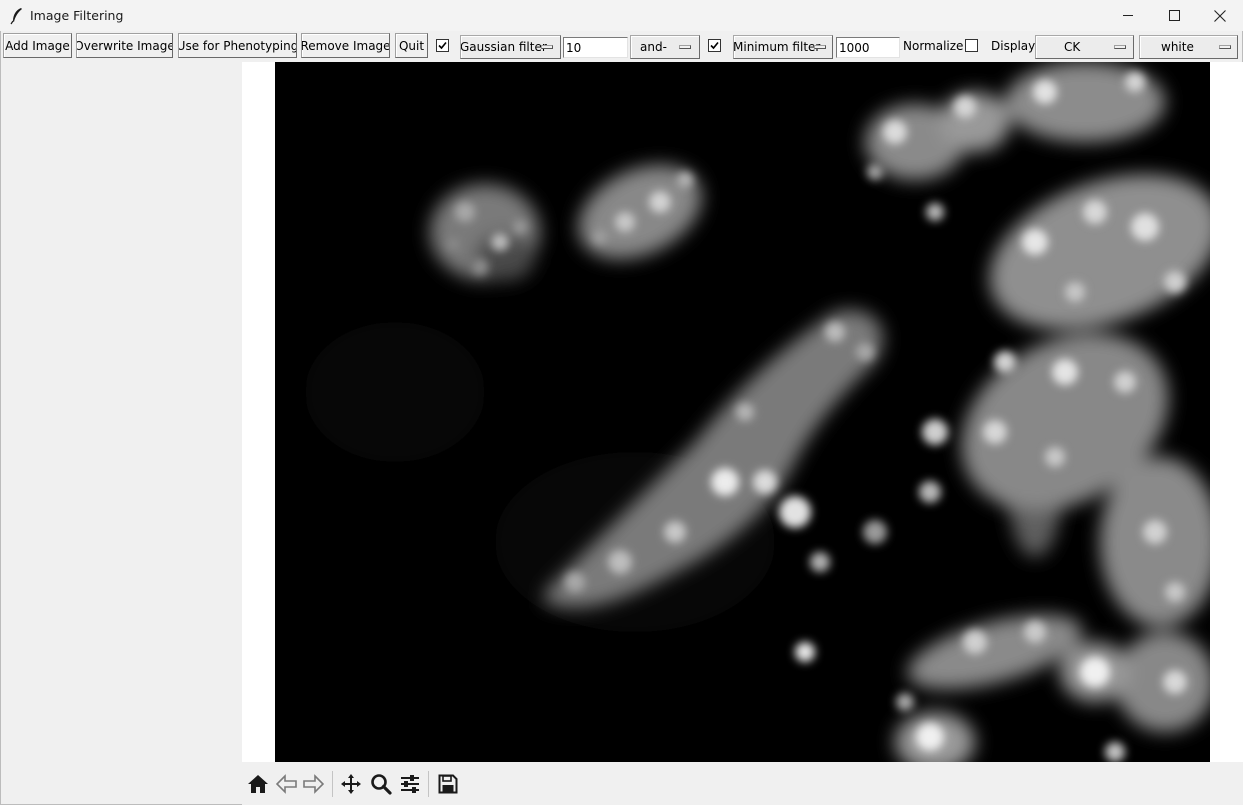 This screenshot has width=1243, height=805. I want to click on maximize-button, so click(1174, 15).